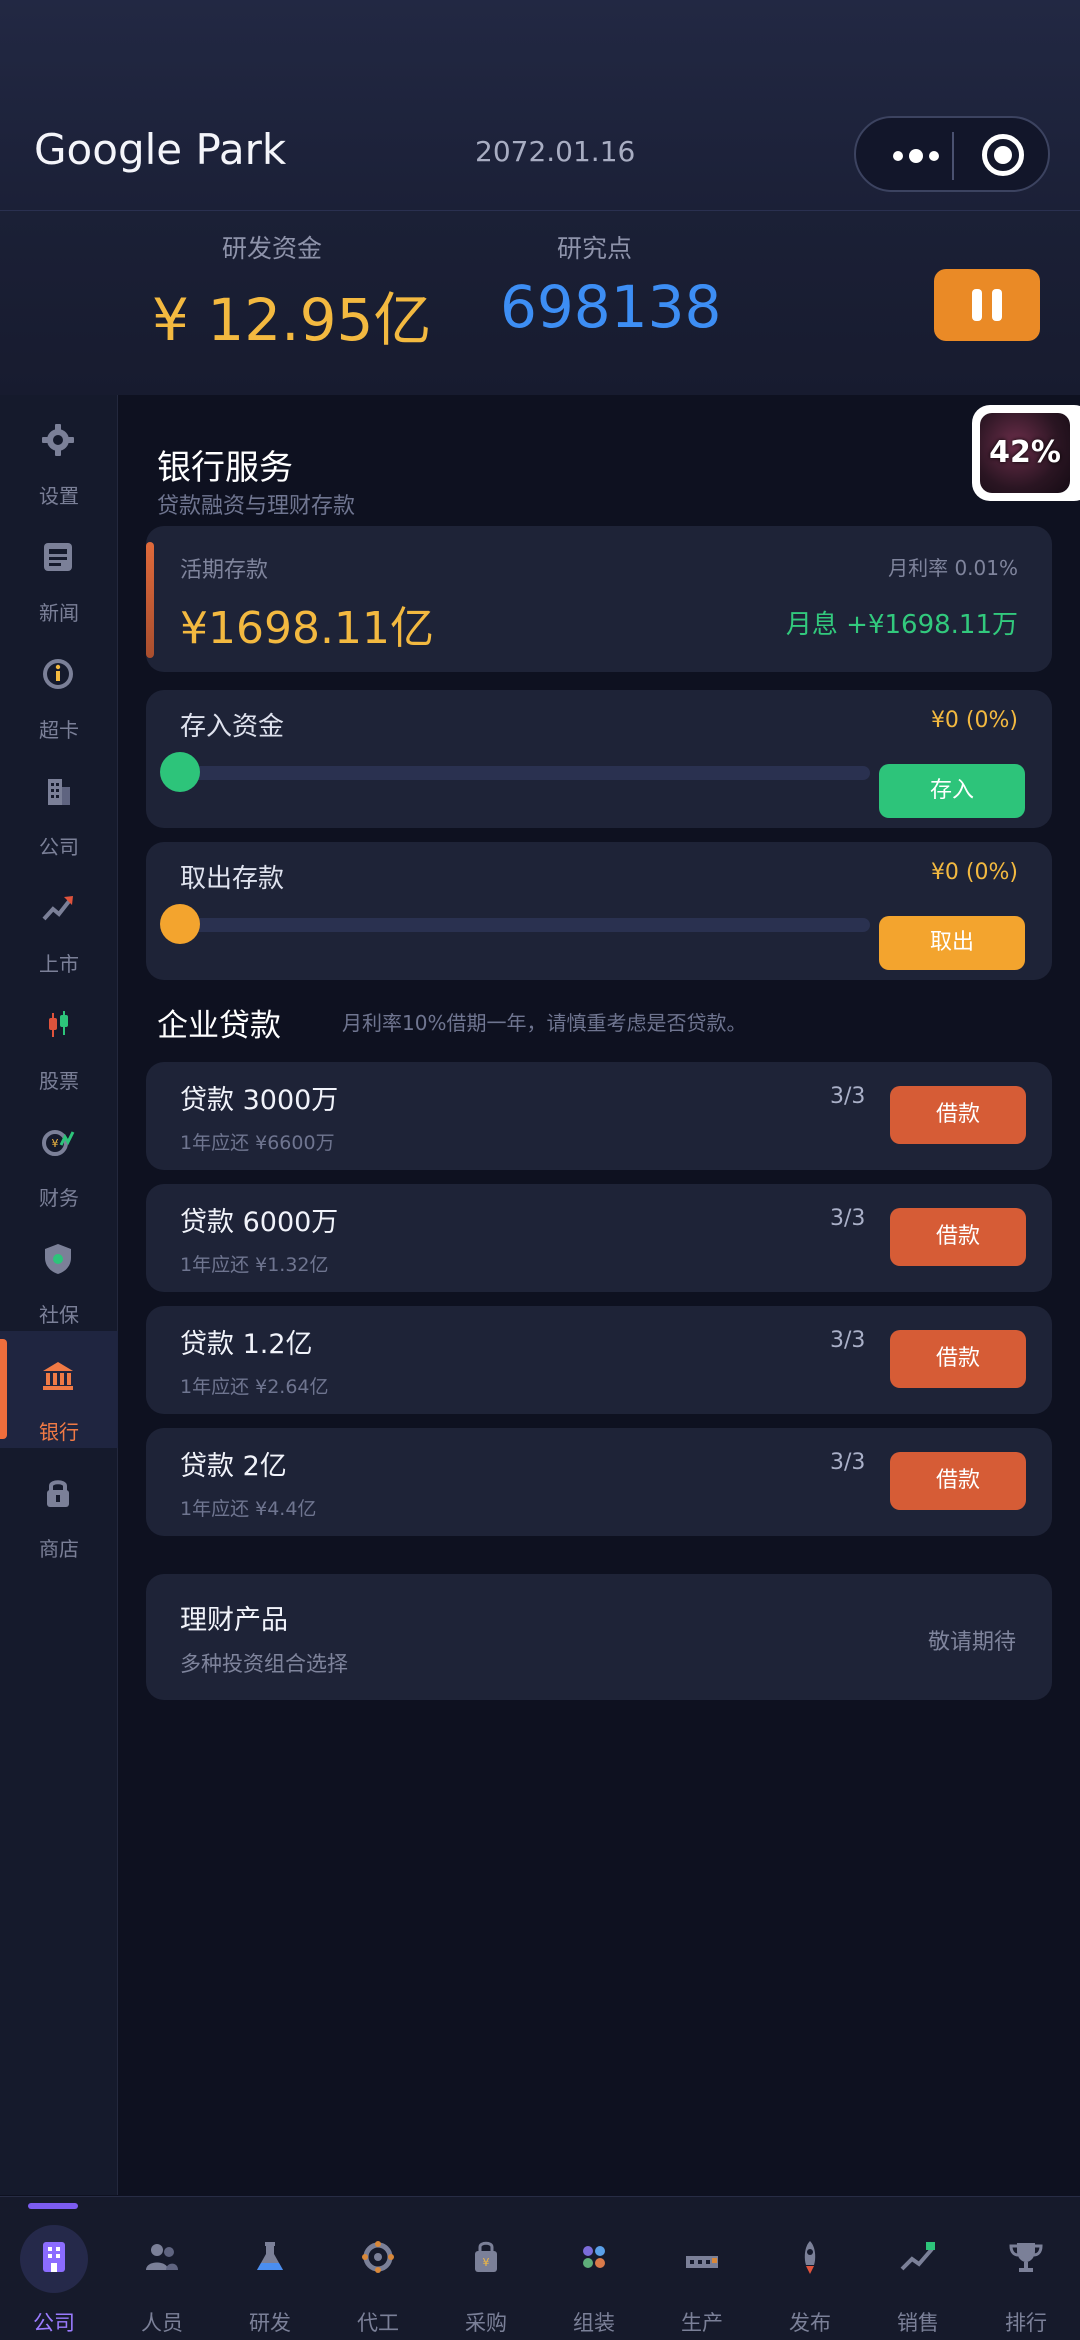 This screenshot has width=1080, height=2340. I want to click on loan-repay: 1年应还 ¥6600万, so click(257, 1143).